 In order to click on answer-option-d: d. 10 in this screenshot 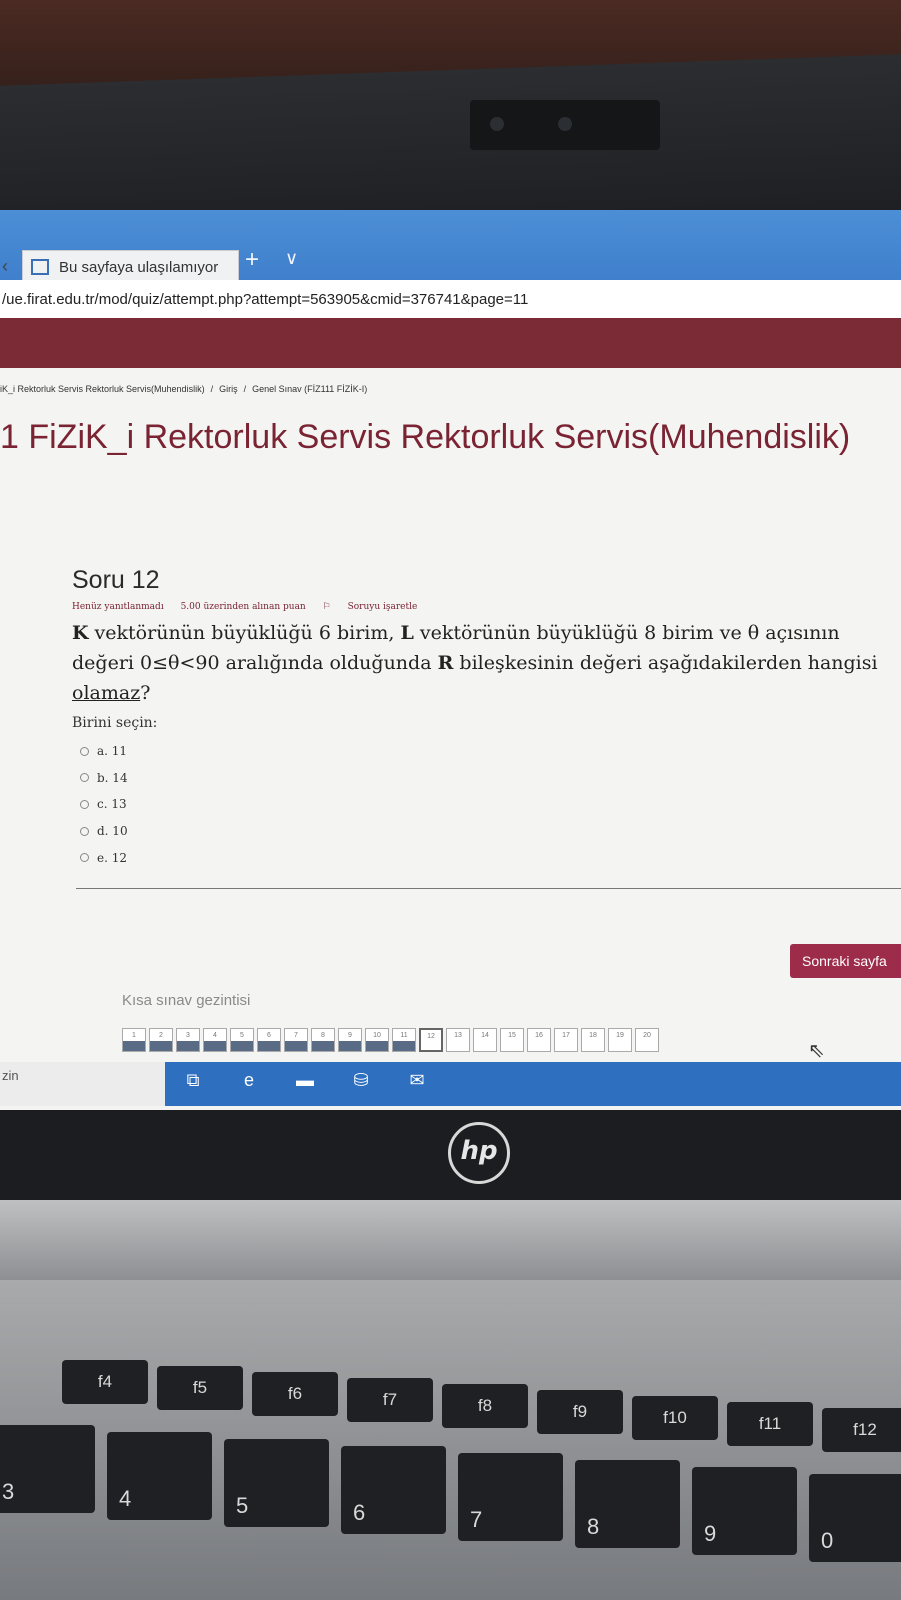, I will do `click(104, 831)`.